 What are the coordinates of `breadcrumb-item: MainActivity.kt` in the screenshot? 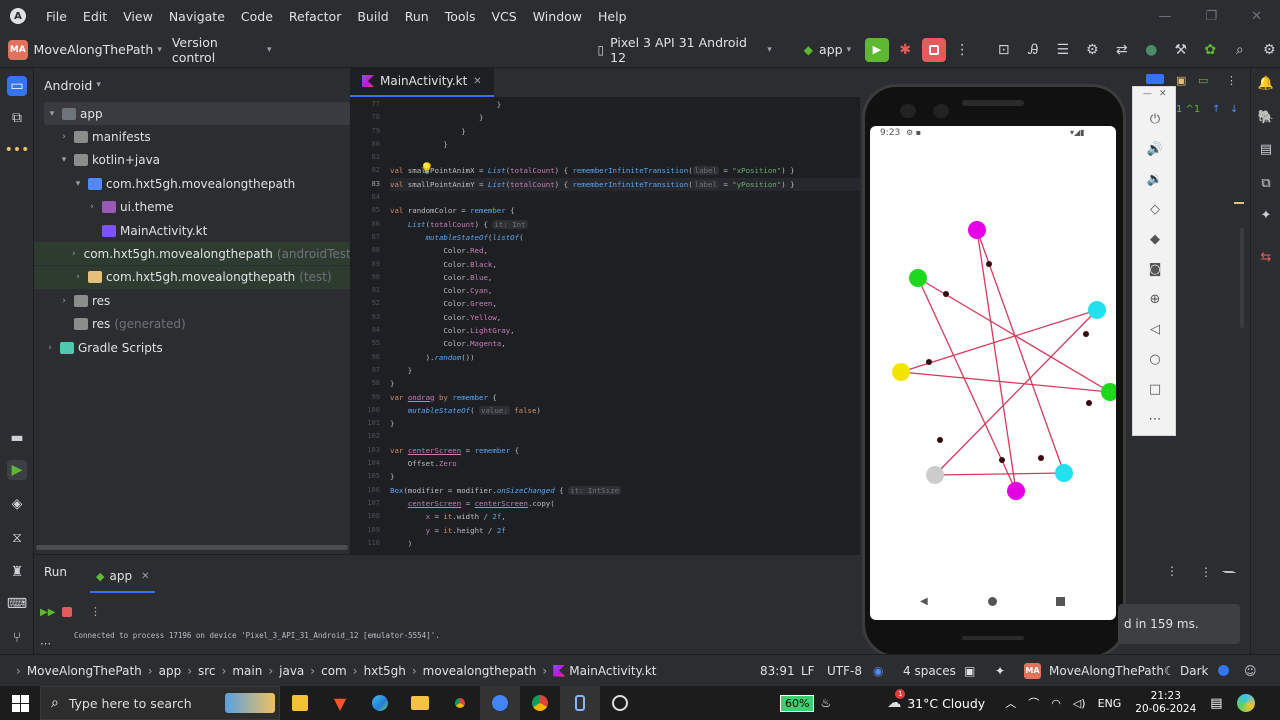 It's located at (612, 671).